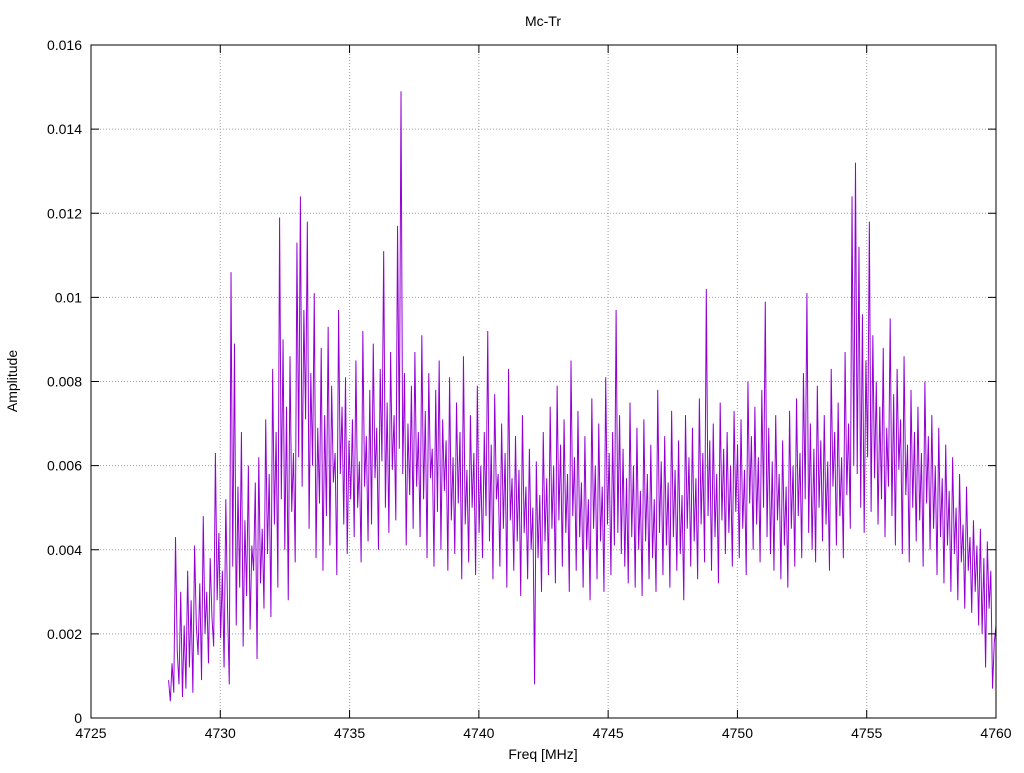 The width and height of the screenshot is (1024, 773). Describe the element at coordinates (608, 733) in the screenshot. I see `x-tick-label: 4745` at that location.